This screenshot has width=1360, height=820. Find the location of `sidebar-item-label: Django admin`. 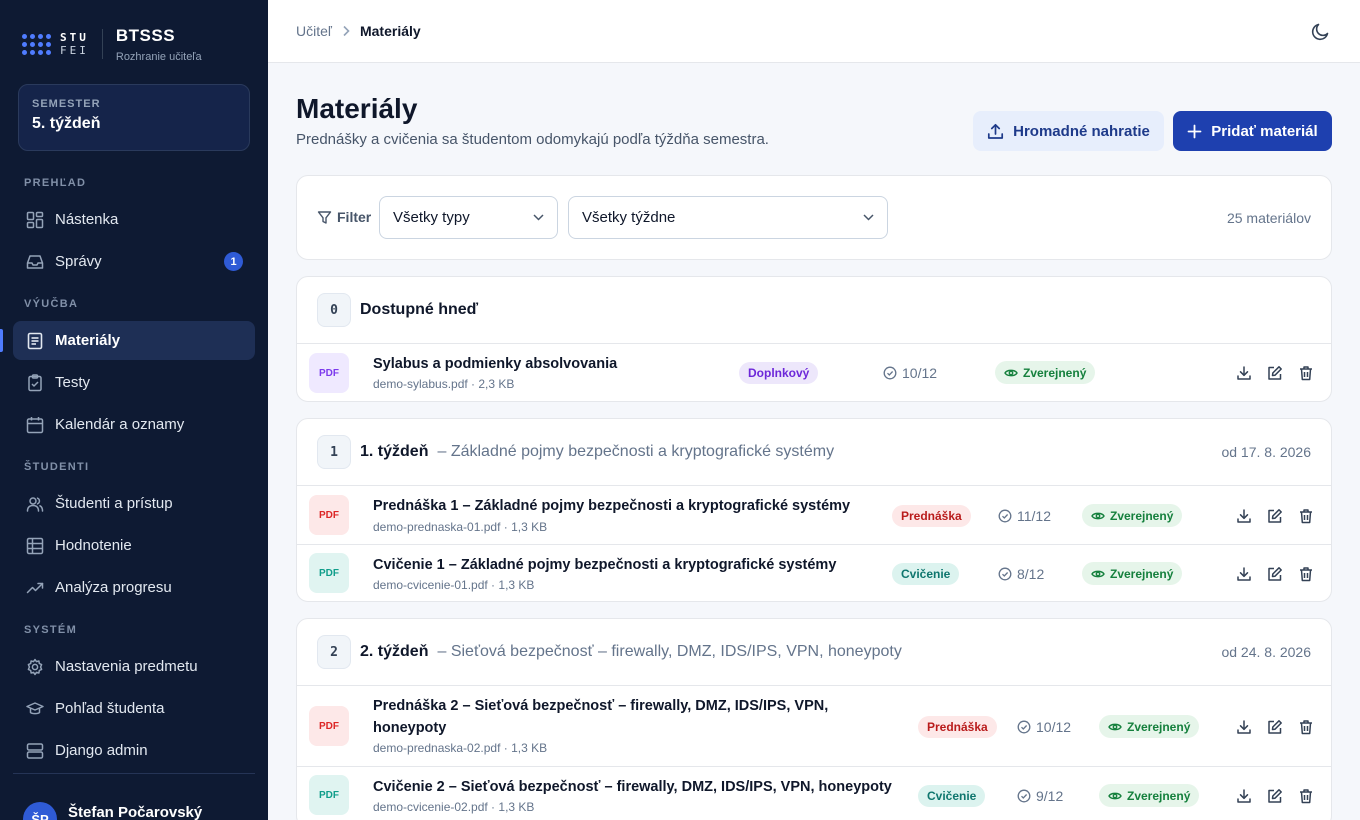

sidebar-item-label: Django admin is located at coordinates (101, 750).